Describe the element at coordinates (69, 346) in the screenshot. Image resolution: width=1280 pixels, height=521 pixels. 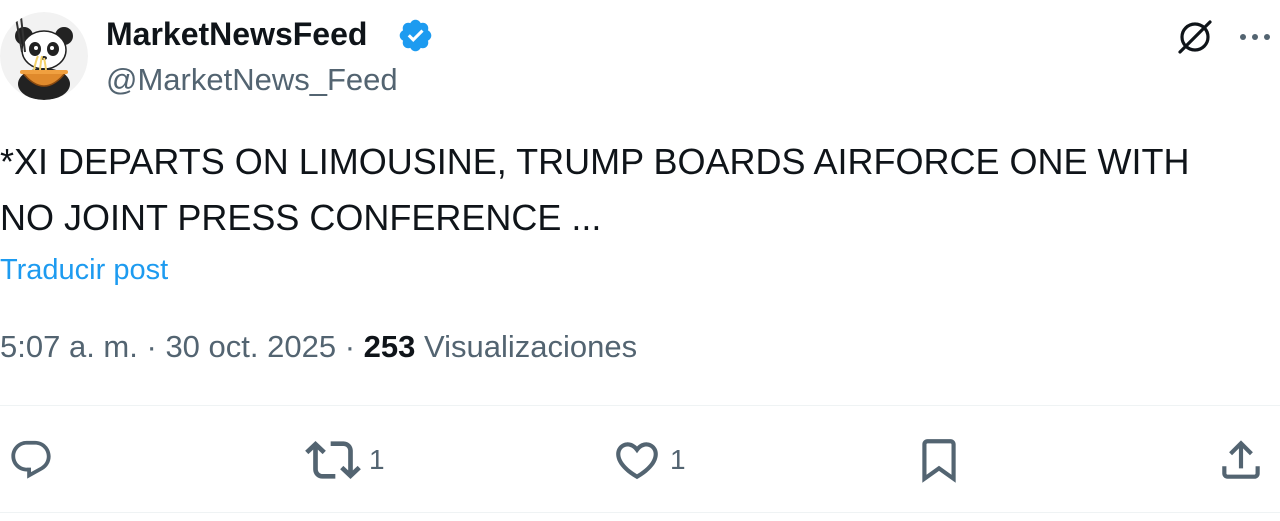
I see `post-time: 5:07 a. m.` at that location.